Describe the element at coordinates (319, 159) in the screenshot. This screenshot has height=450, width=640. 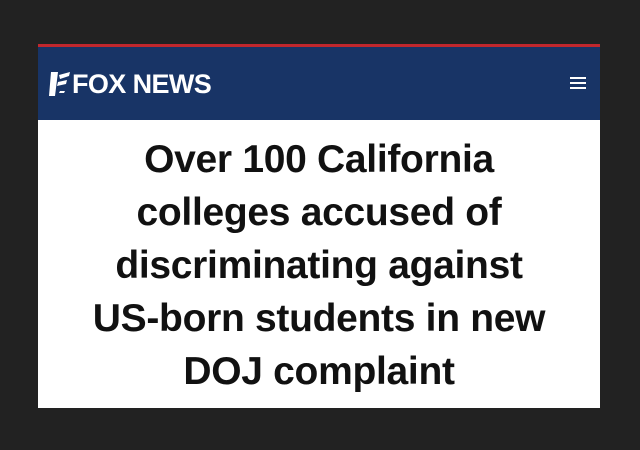
I see `headline-line-1: Over 100 California` at that location.